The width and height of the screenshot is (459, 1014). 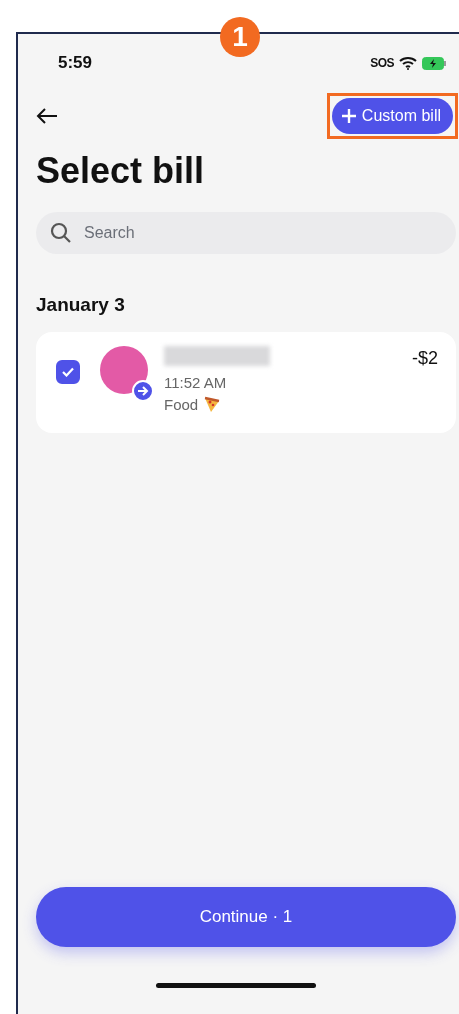 I want to click on sos-label: SOS, so click(x=382, y=63).